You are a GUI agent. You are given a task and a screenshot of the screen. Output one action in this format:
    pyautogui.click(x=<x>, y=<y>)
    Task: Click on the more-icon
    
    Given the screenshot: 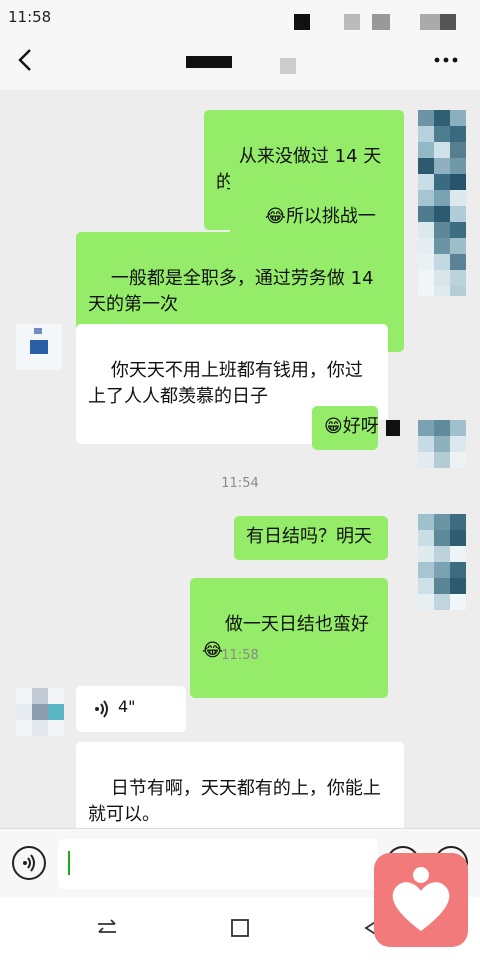 What is the action you would take?
    pyautogui.click(x=446, y=60)
    